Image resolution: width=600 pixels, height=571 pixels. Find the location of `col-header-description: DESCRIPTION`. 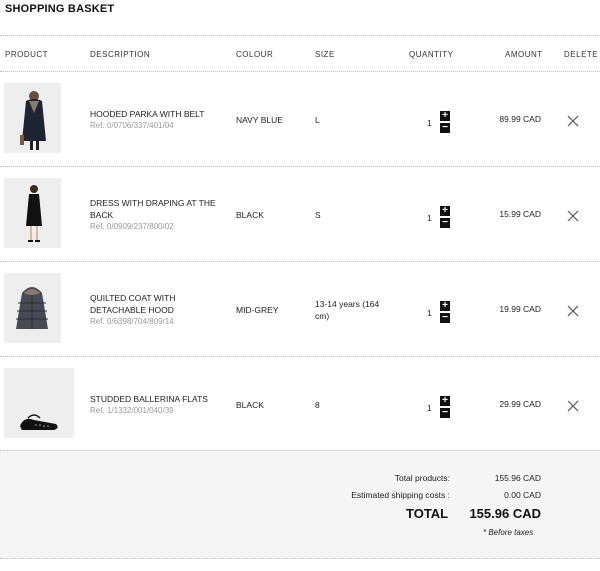

col-header-description: DESCRIPTION is located at coordinates (120, 54).